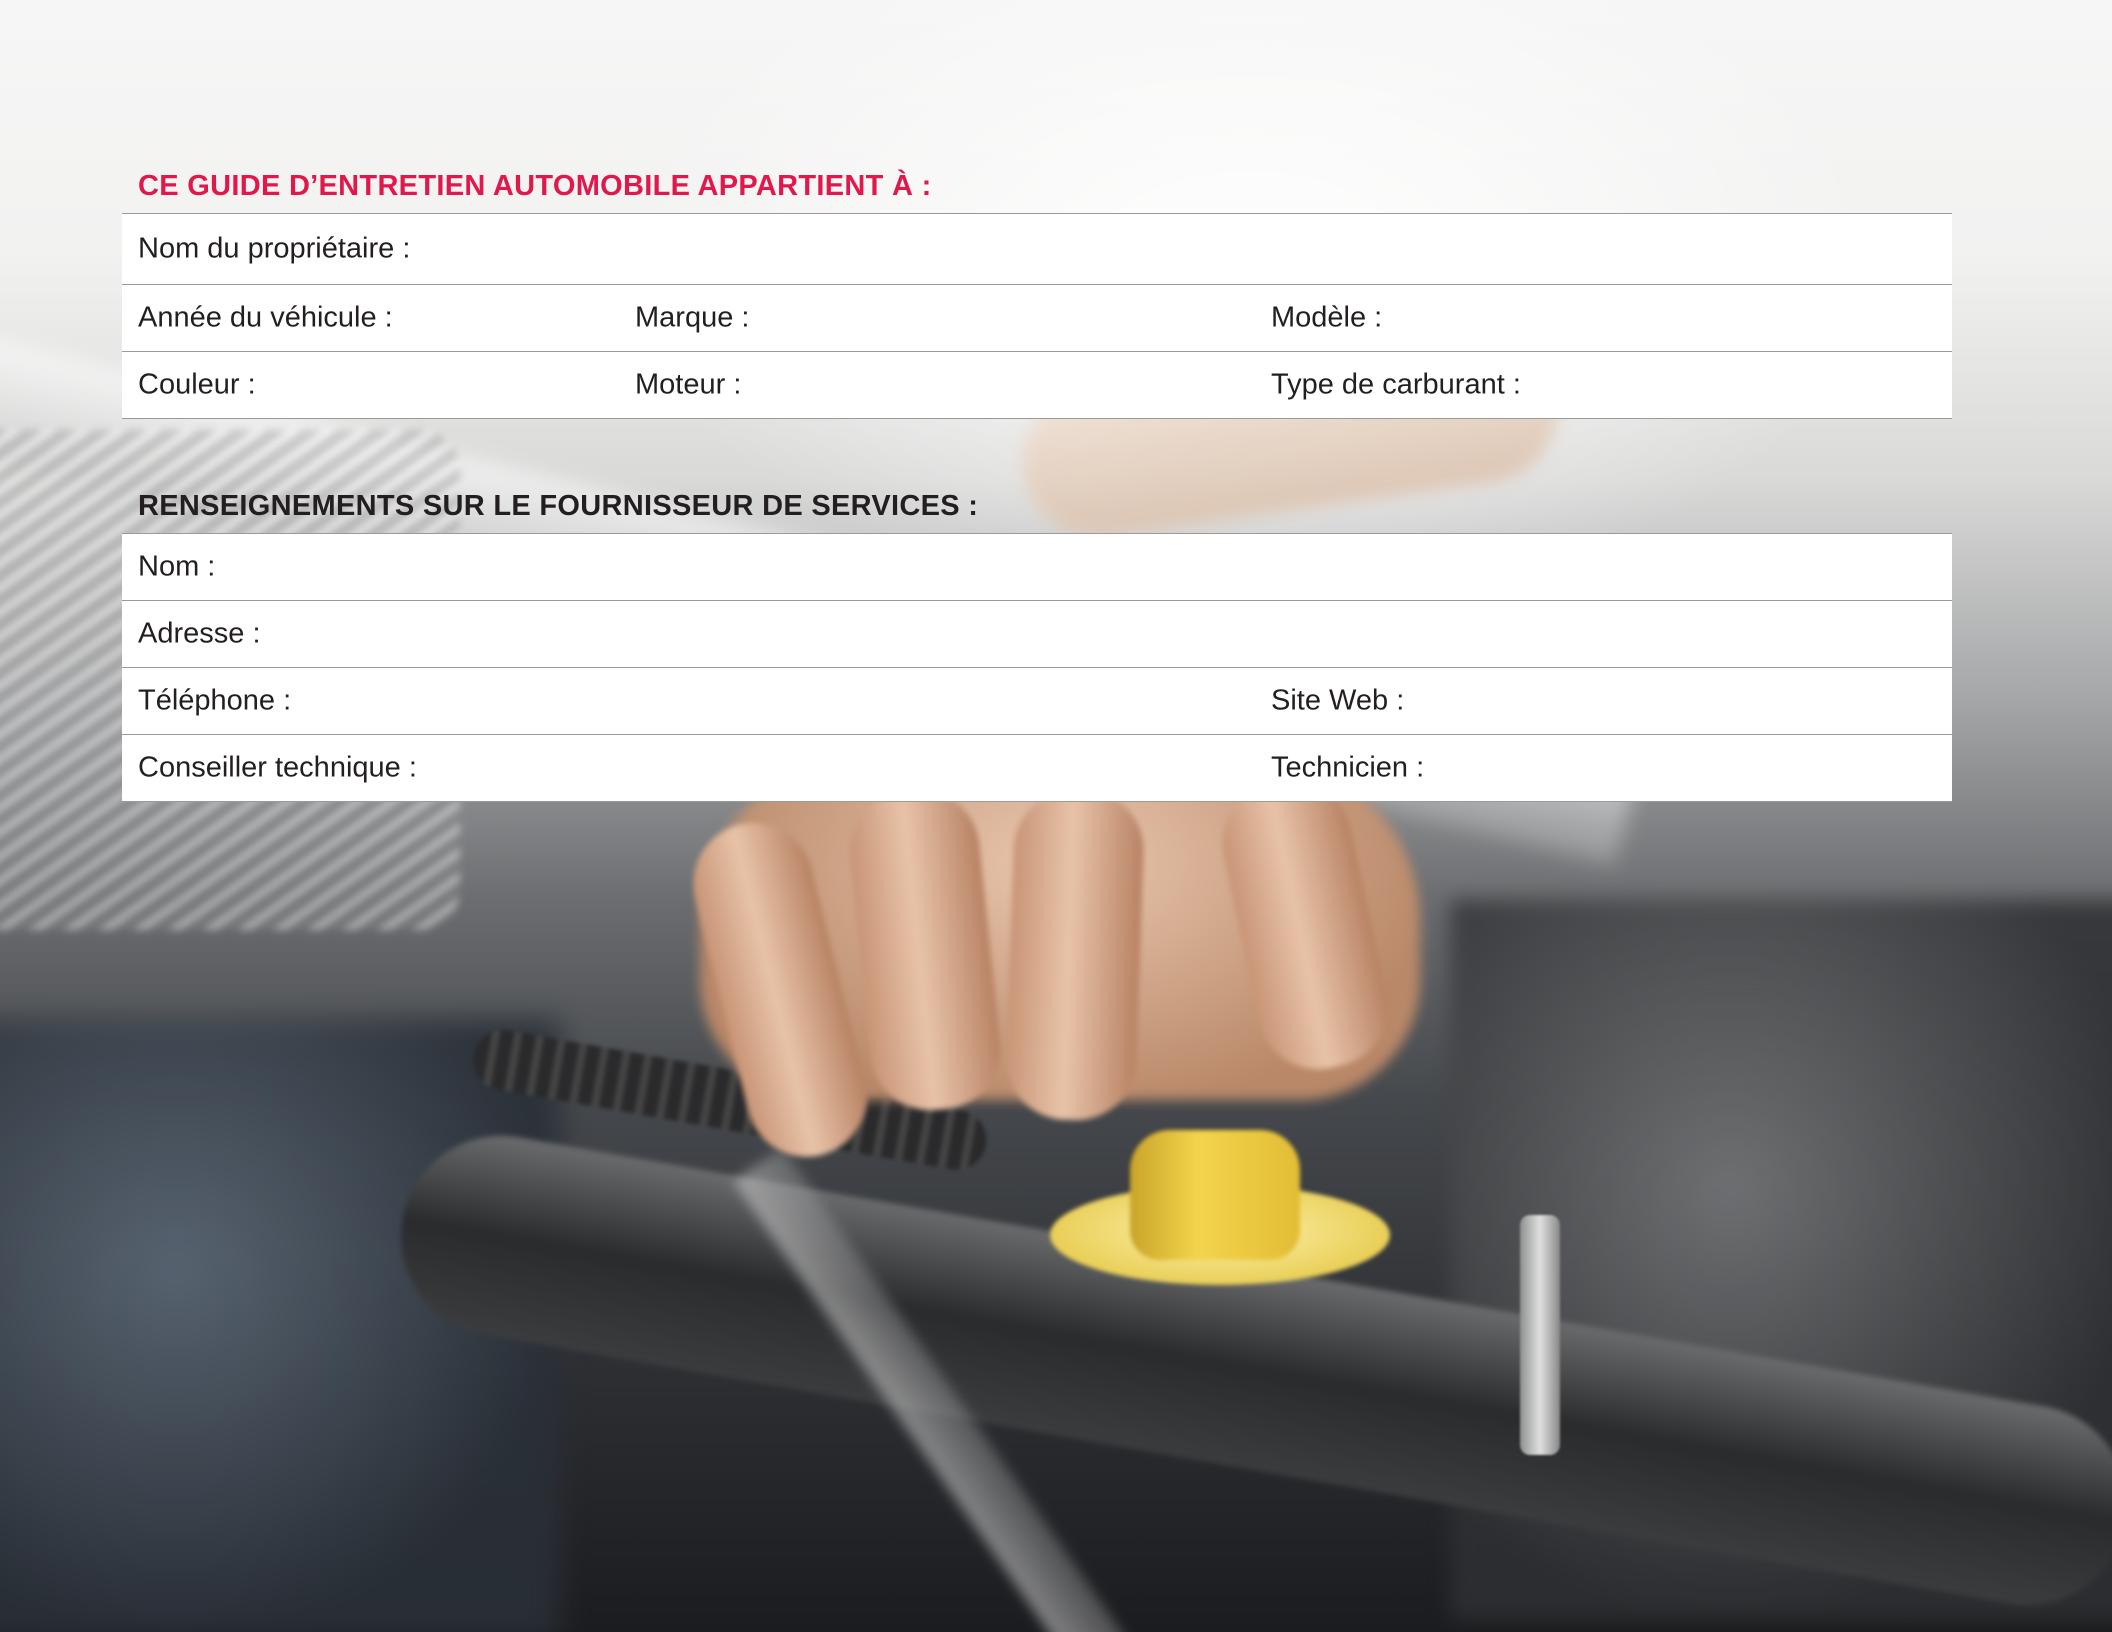 The image size is (2112, 1632). What do you see at coordinates (277, 768) in the screenshot?
I see `advisor-label: Conseiller technique :` at bounding box center [277, 768].